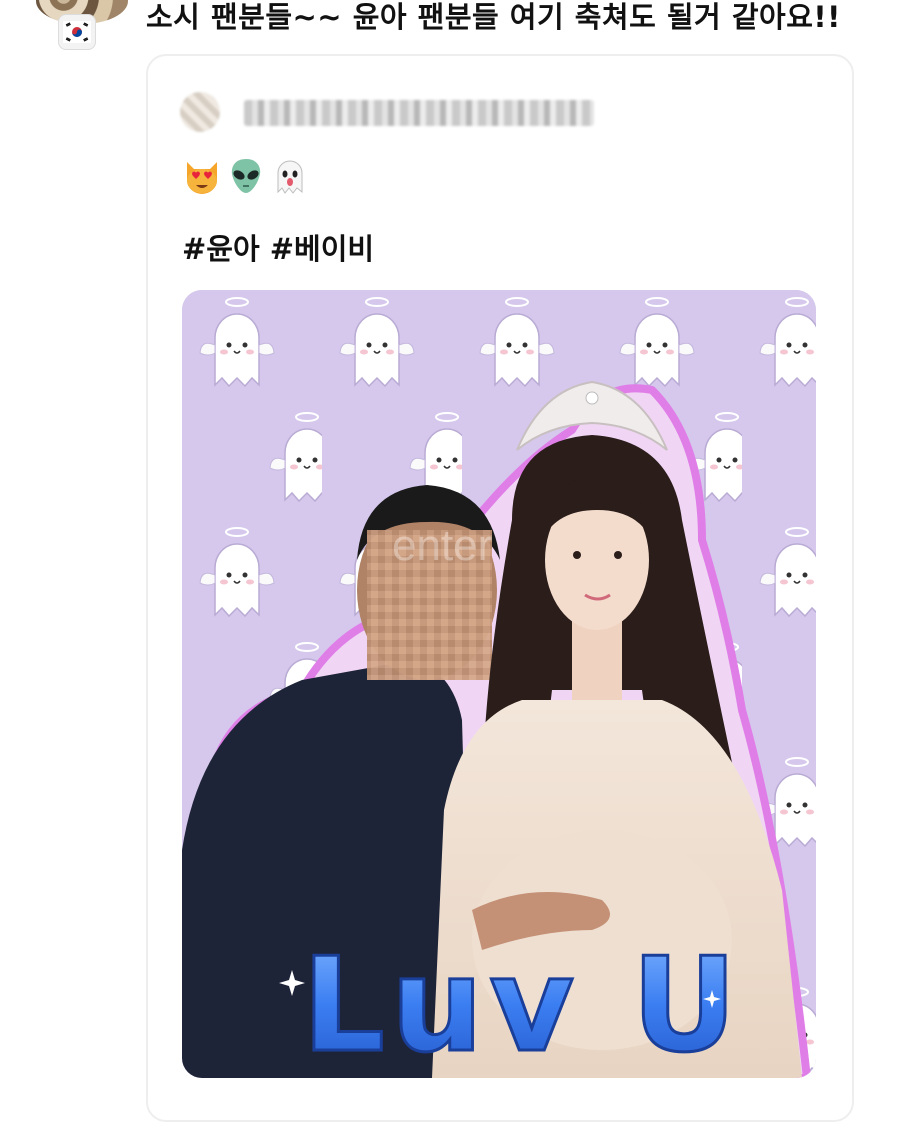 The width and height of the screenshot is (900, 1125). Describe the element at coordinates (493, 17) in the screenshot. I see `reply-text: 소시 팬분들~~ 윤아 팬분들 여기 축쳐도 될거 같아요!!` at that location.